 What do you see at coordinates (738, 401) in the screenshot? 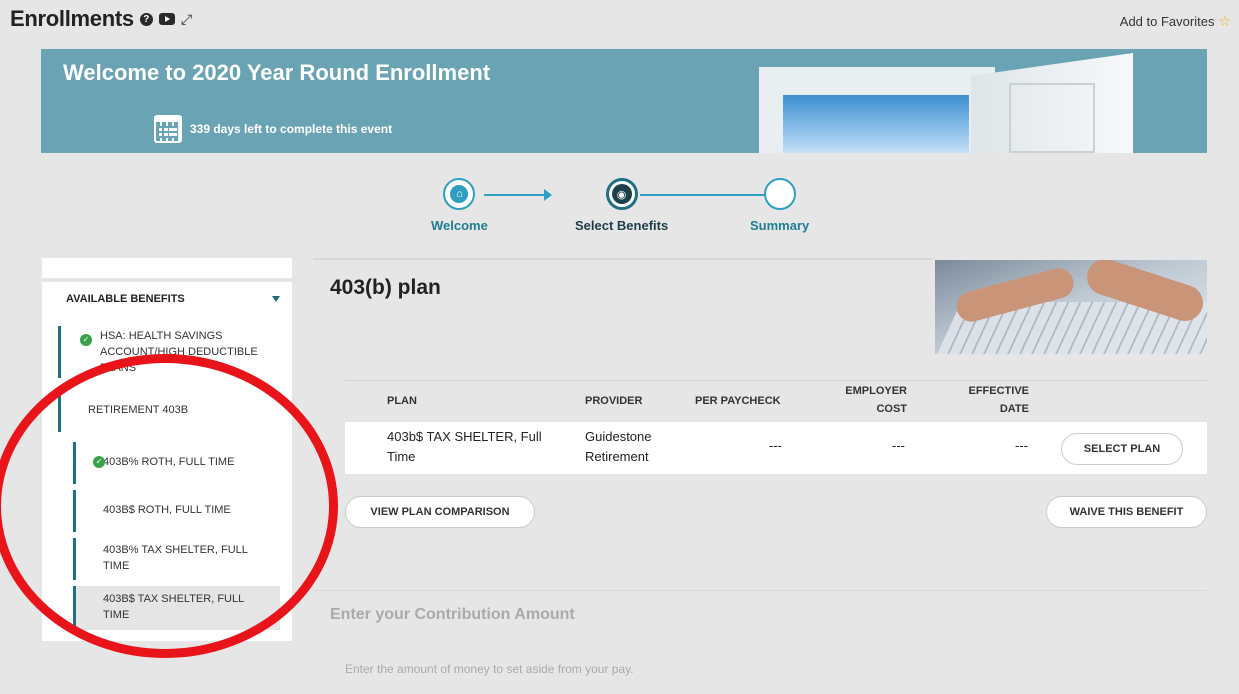
I see `col-per-paycheck: PER PAYCHECK` at bounding box center [738, 401].